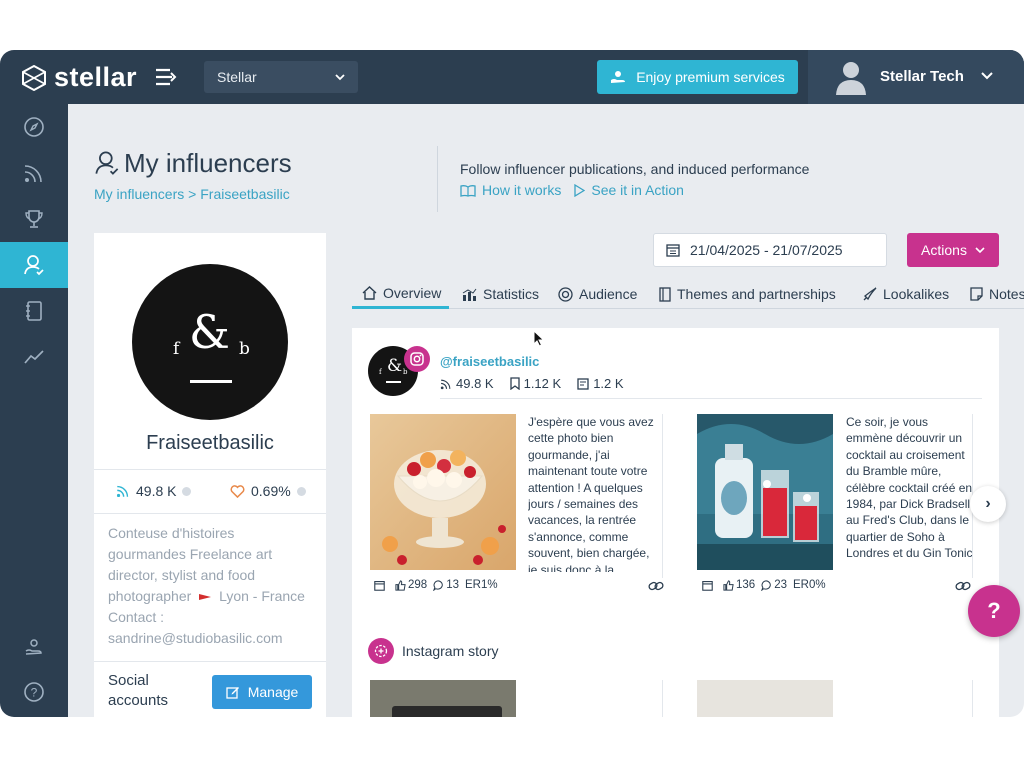 This screenshot has width=1024, height=768. Describe the element at coordinates (756, 294) in the screenshot. I see `tab-themes-label: Themes and partnerships` at that location.